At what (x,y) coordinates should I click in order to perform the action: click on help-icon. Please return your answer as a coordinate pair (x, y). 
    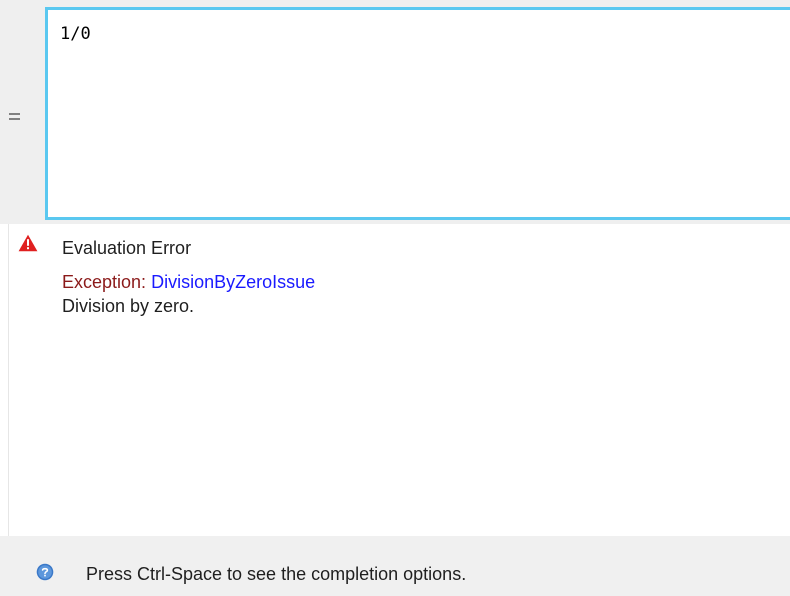
    Looking at the image, I should click on (45, 572).